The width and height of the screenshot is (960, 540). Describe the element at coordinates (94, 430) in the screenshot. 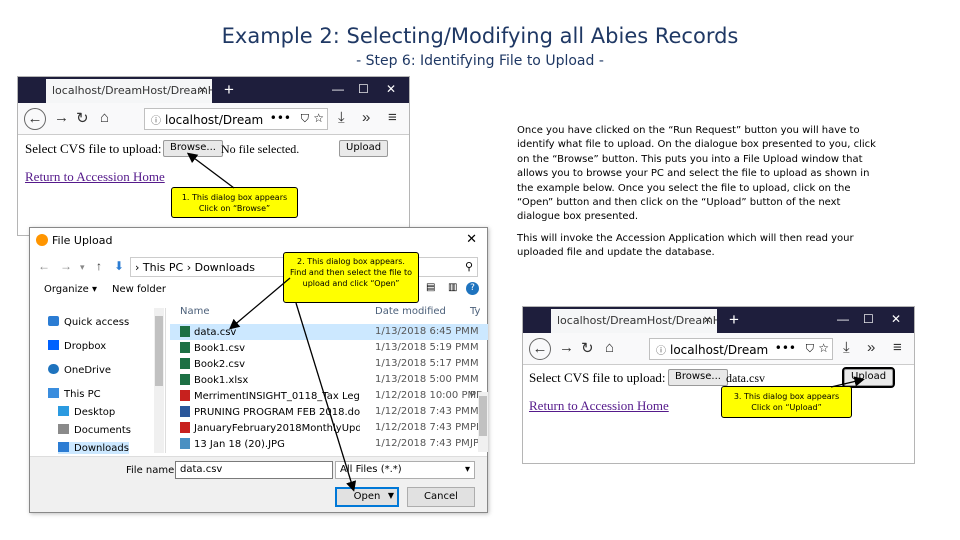

I see `nav-documents: Documents` at that location.